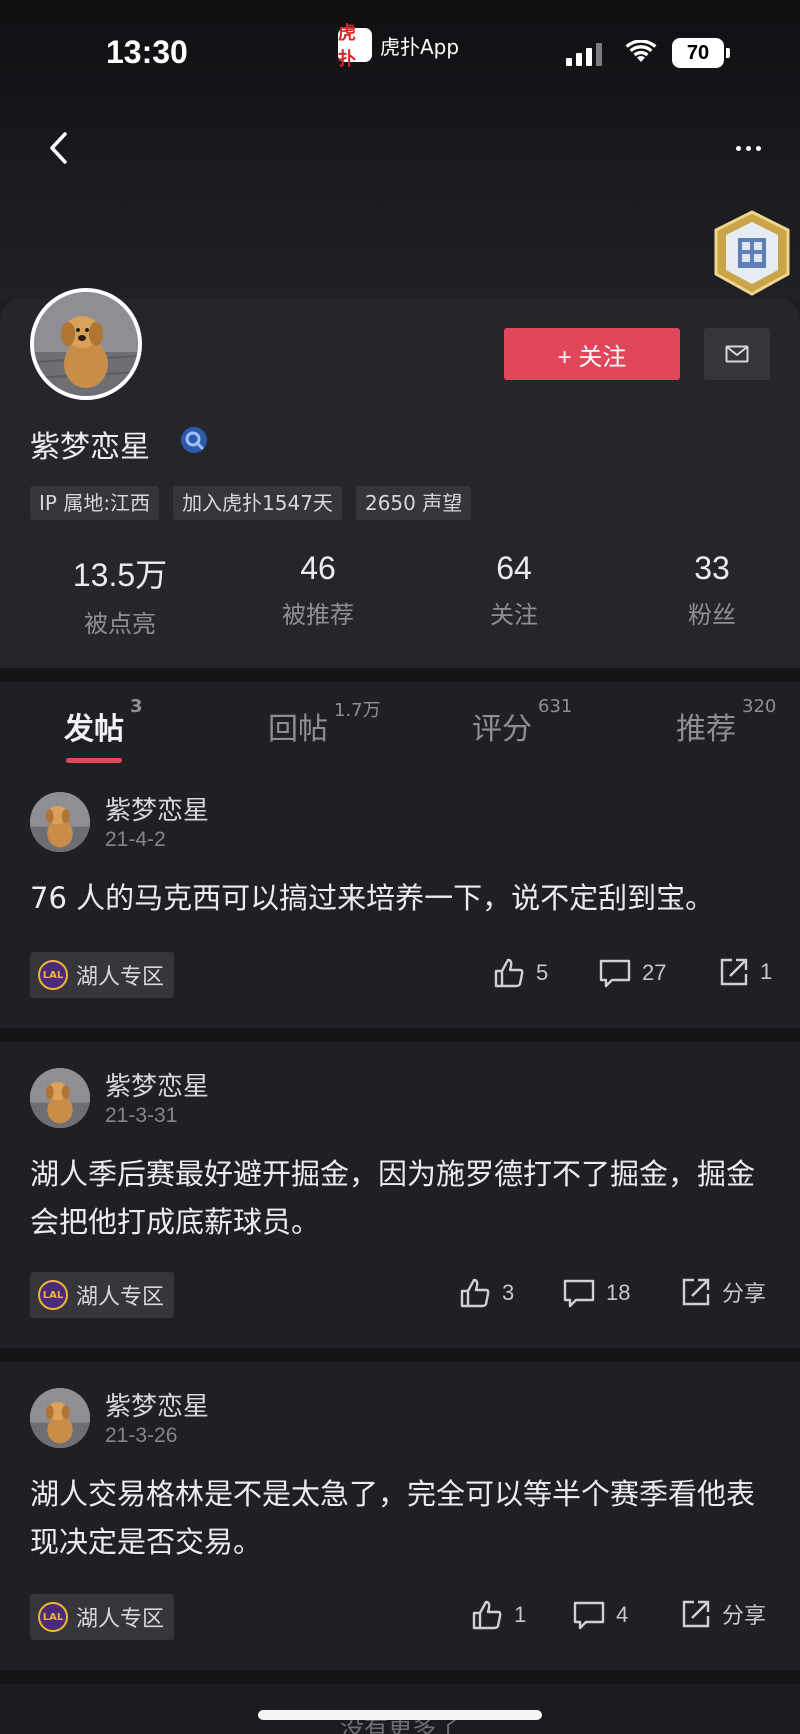  Describe the element at coordinates (120, 624) in the screenshot. I see `stat-label: 被点亮` at that location.